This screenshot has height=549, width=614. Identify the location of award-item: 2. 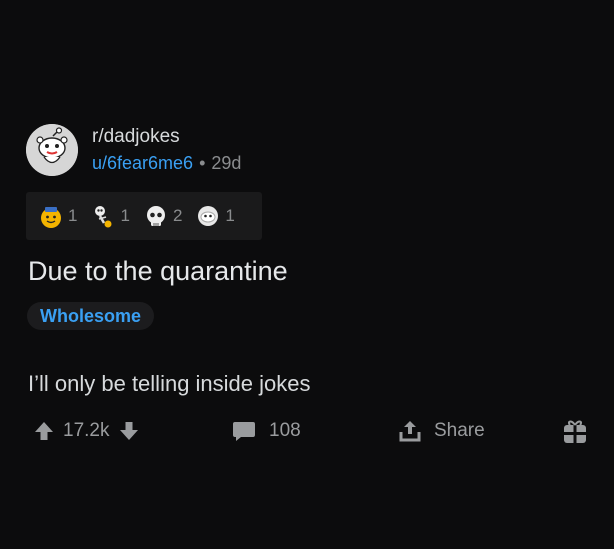
(162, 216).